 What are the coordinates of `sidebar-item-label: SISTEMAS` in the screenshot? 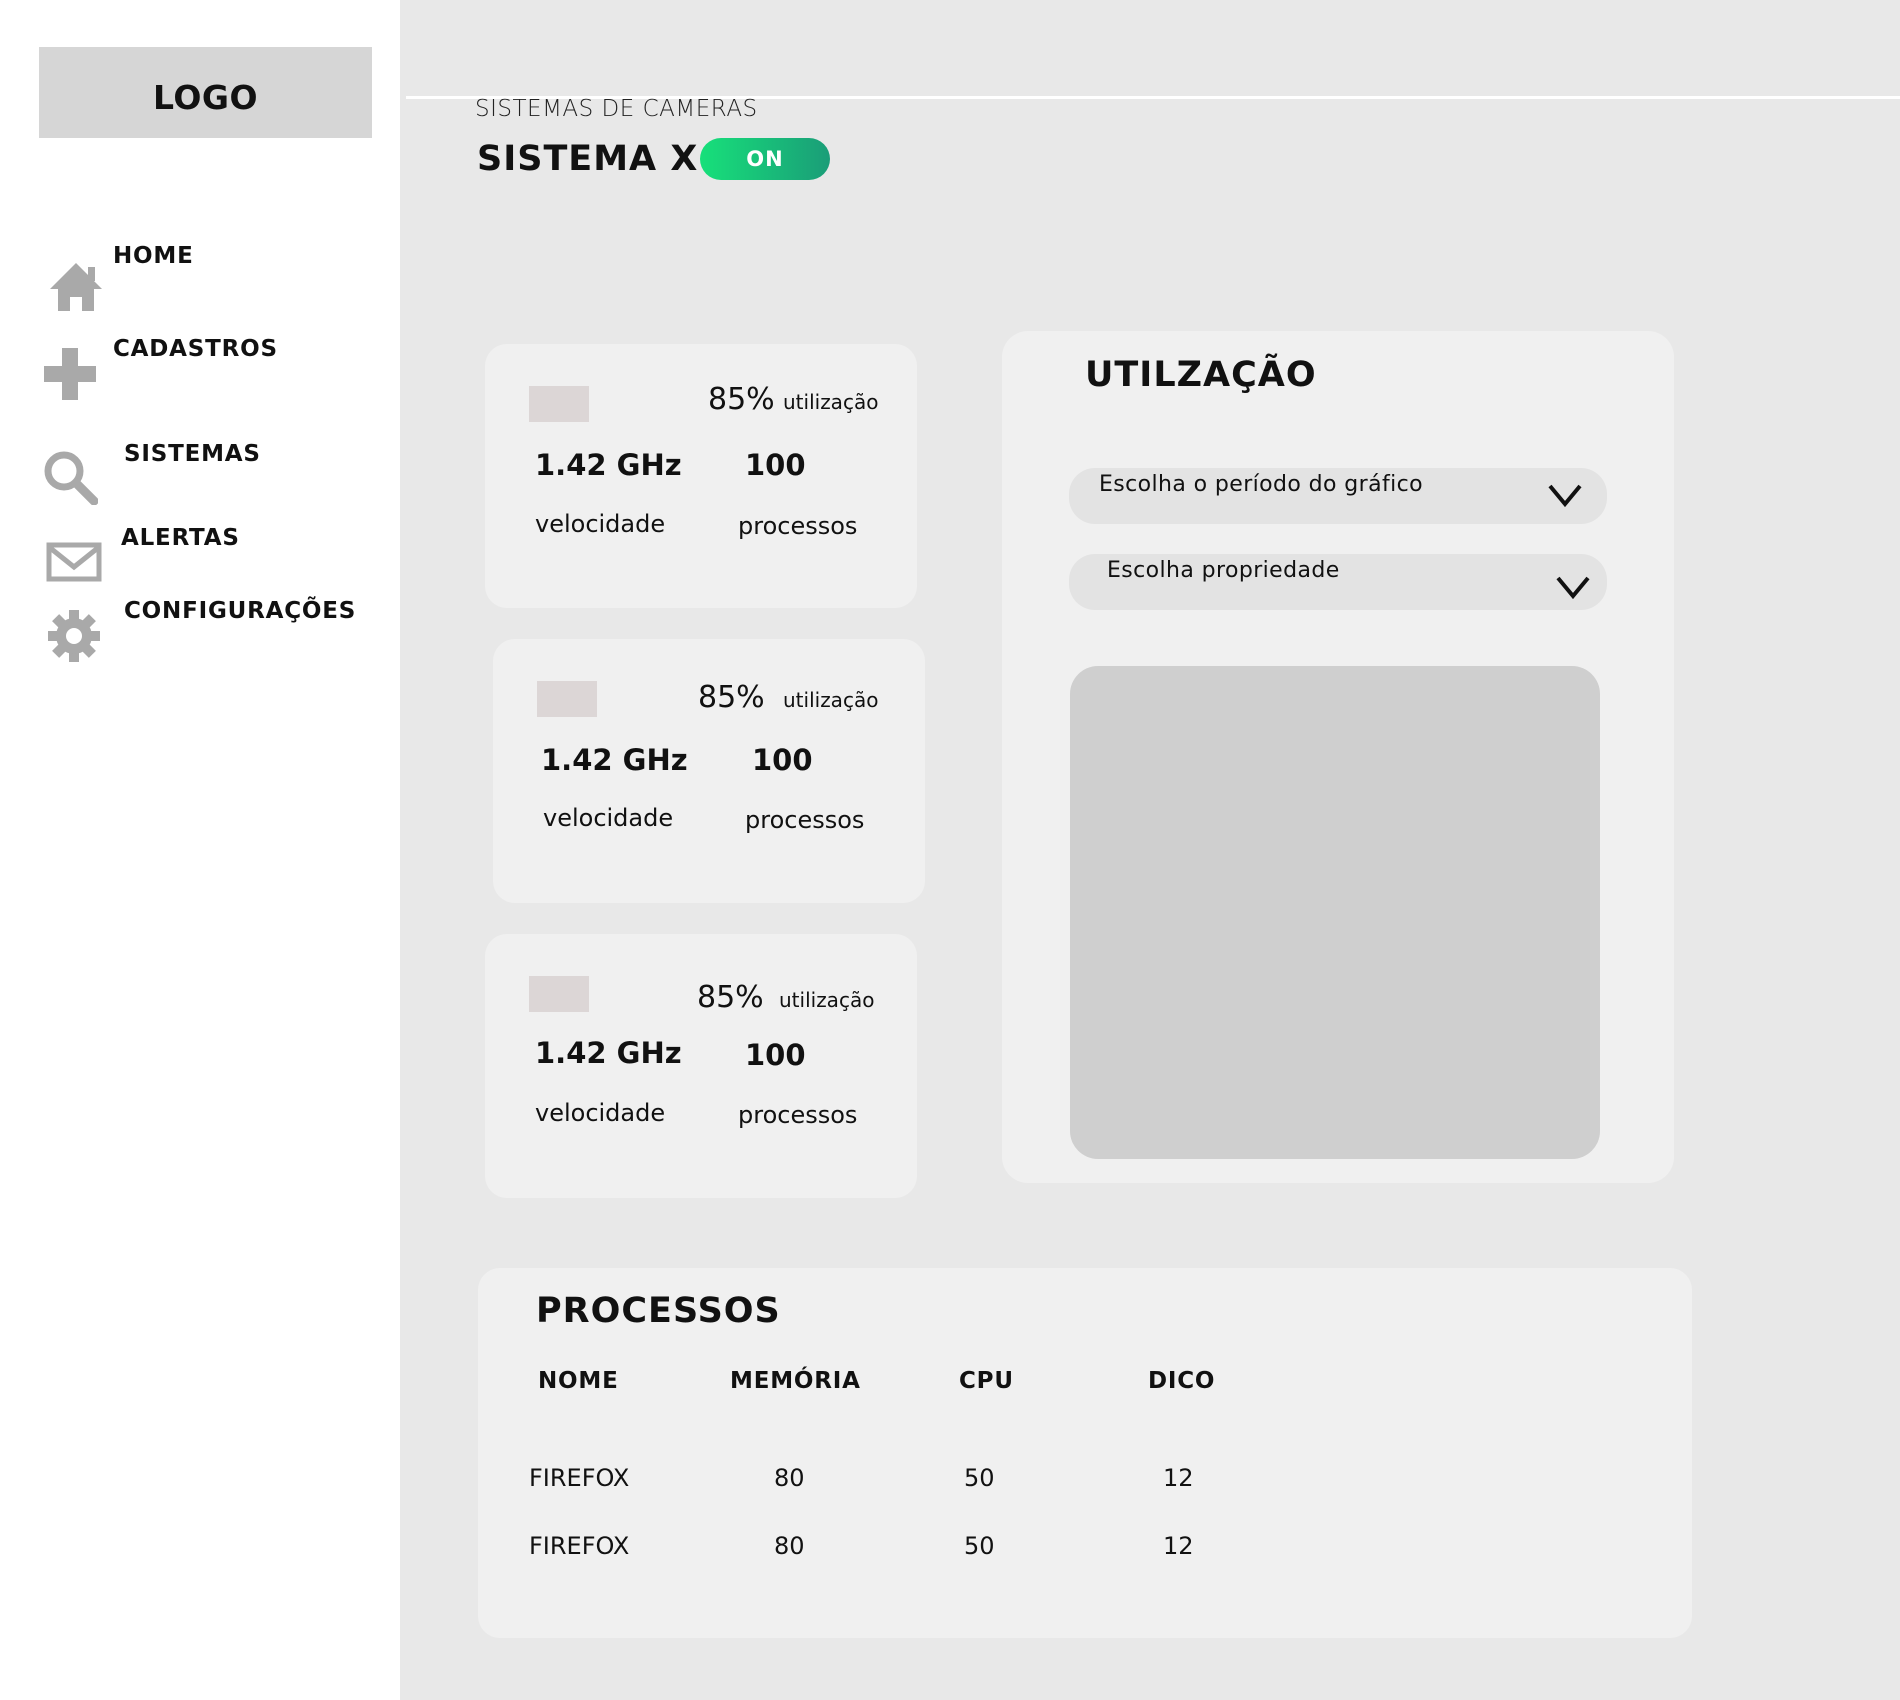 It's located at (192, 454).